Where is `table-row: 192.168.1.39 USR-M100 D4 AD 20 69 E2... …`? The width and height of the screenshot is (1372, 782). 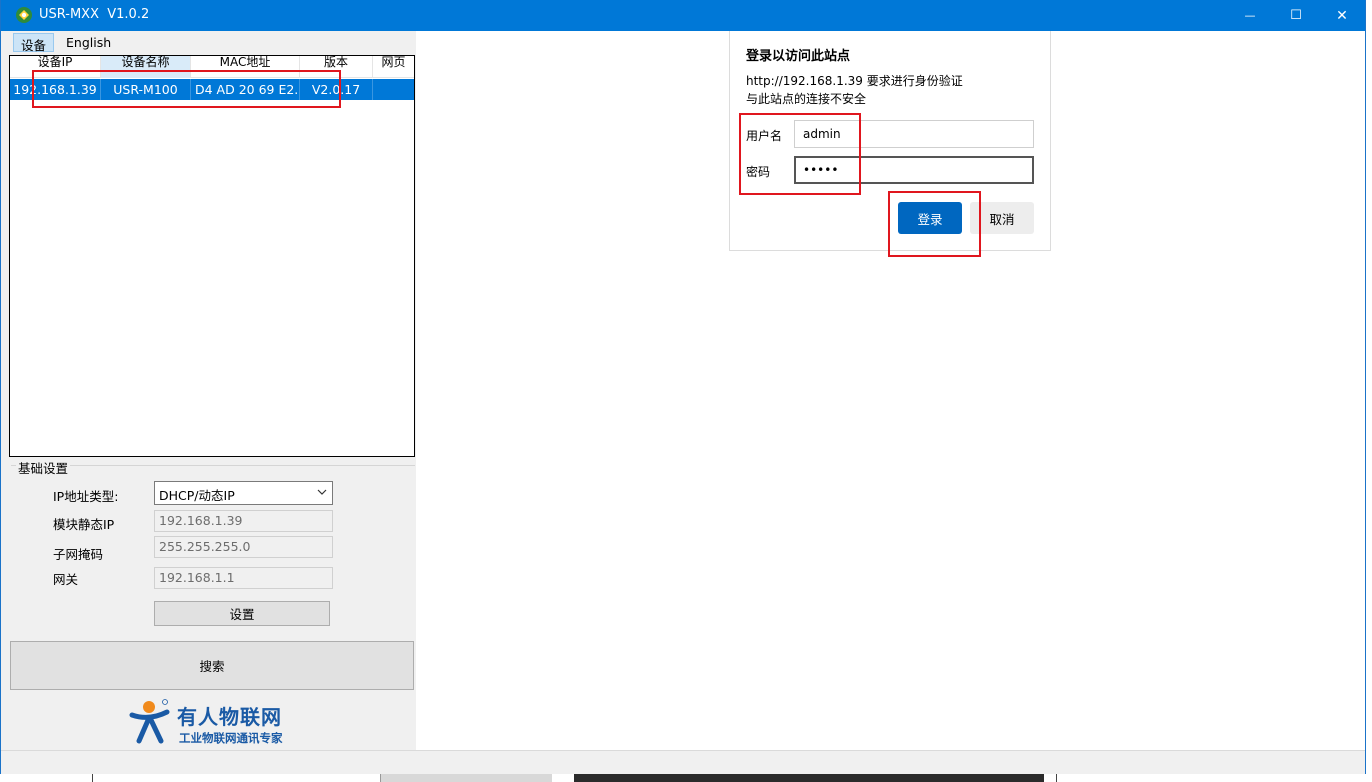
table-row: 192.168.1.39 USR-M100 D4 AD 20 69 E2... … is located at coordinates (212, 89).